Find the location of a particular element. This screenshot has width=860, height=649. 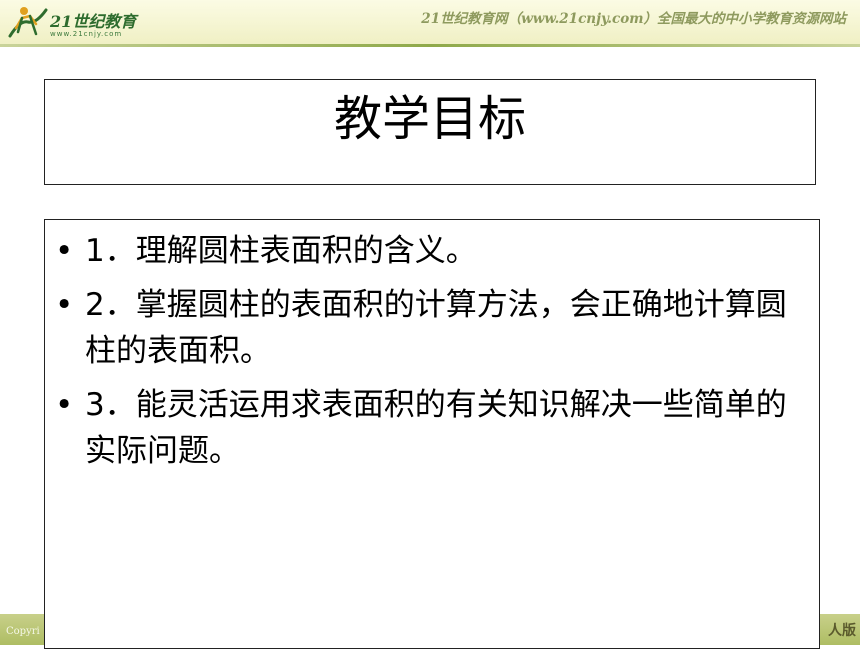

header-divider is located at coordinates (430, 45).